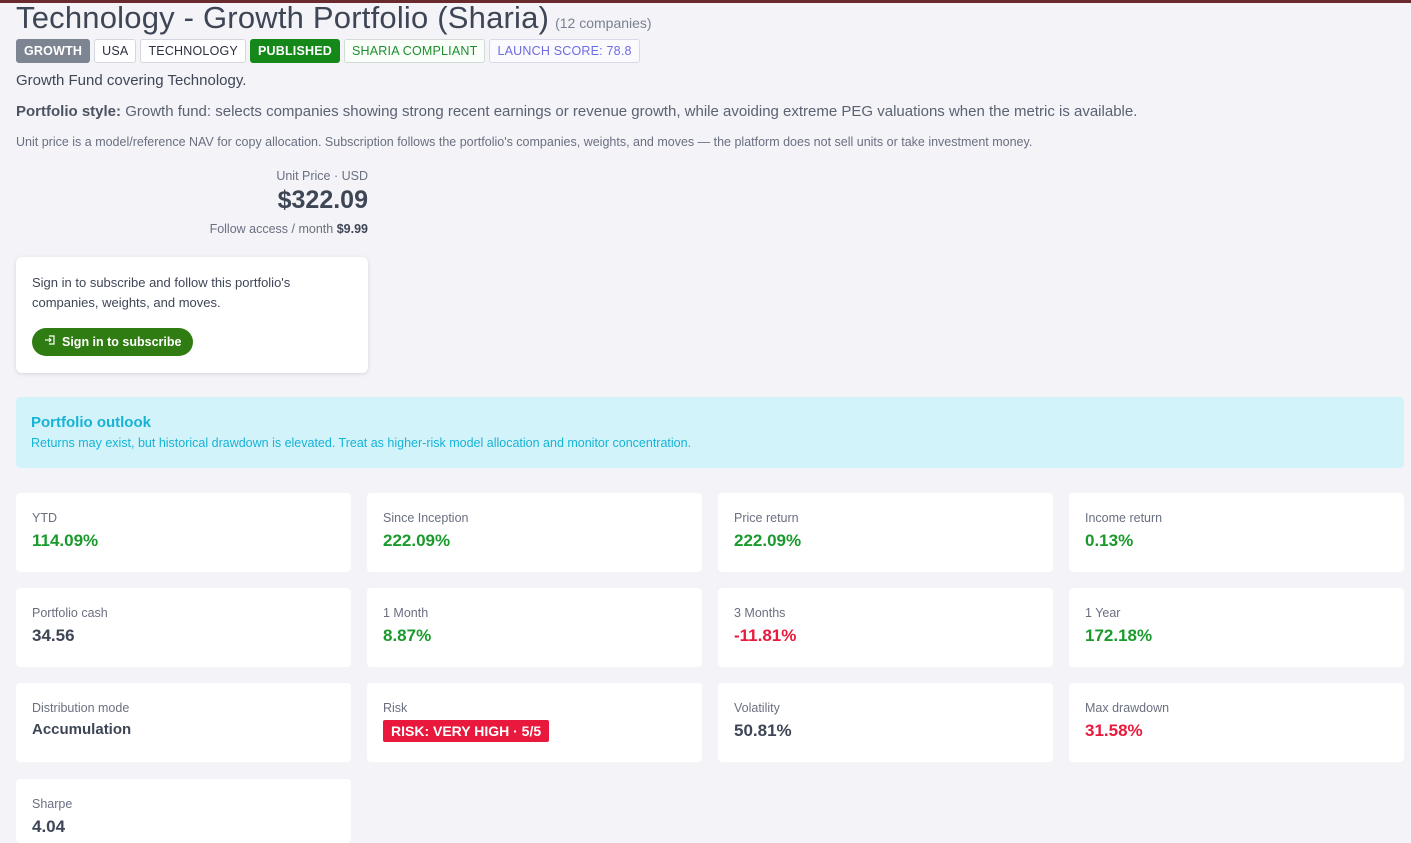 The height and width of the screenshot is (843, 1411). Describe the element at coordinates (885, 532) in the screenshot. I see `stat-price-return: Price return 222.09%` at that location.